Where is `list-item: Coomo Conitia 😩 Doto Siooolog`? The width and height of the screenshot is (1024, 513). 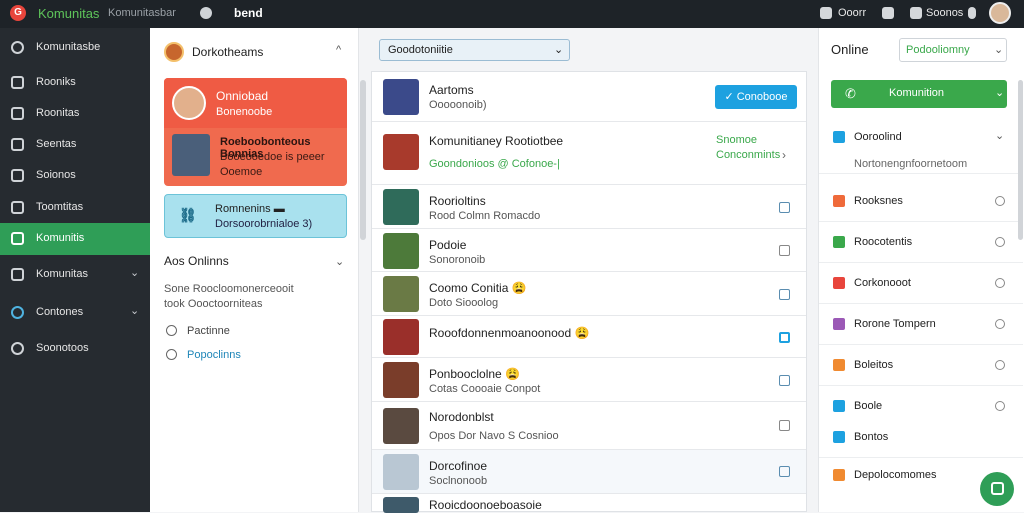 list-item: Coomo Conitia 😩 Doto Siooolog is located at coordinates (589, 294).